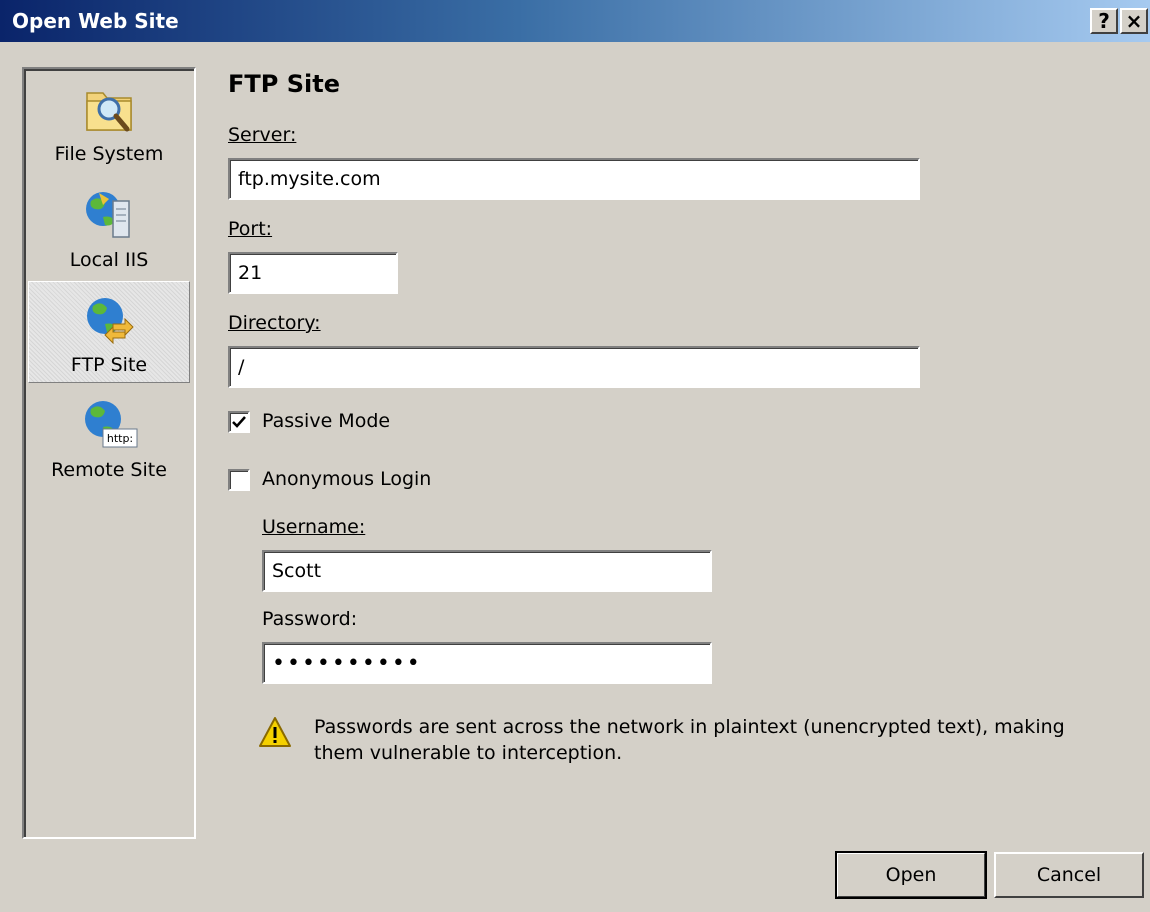 The height and width of the screenshot is (912, 1150). Describe the element at coordinates (487, 571) in the screenshot. I see `username-input` at that location.